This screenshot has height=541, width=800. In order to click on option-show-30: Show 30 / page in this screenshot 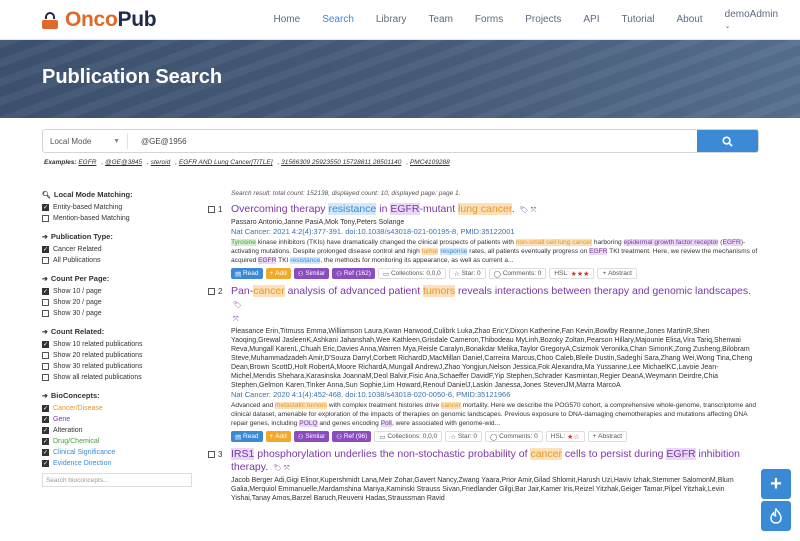, I will do `click(117, 313)`.